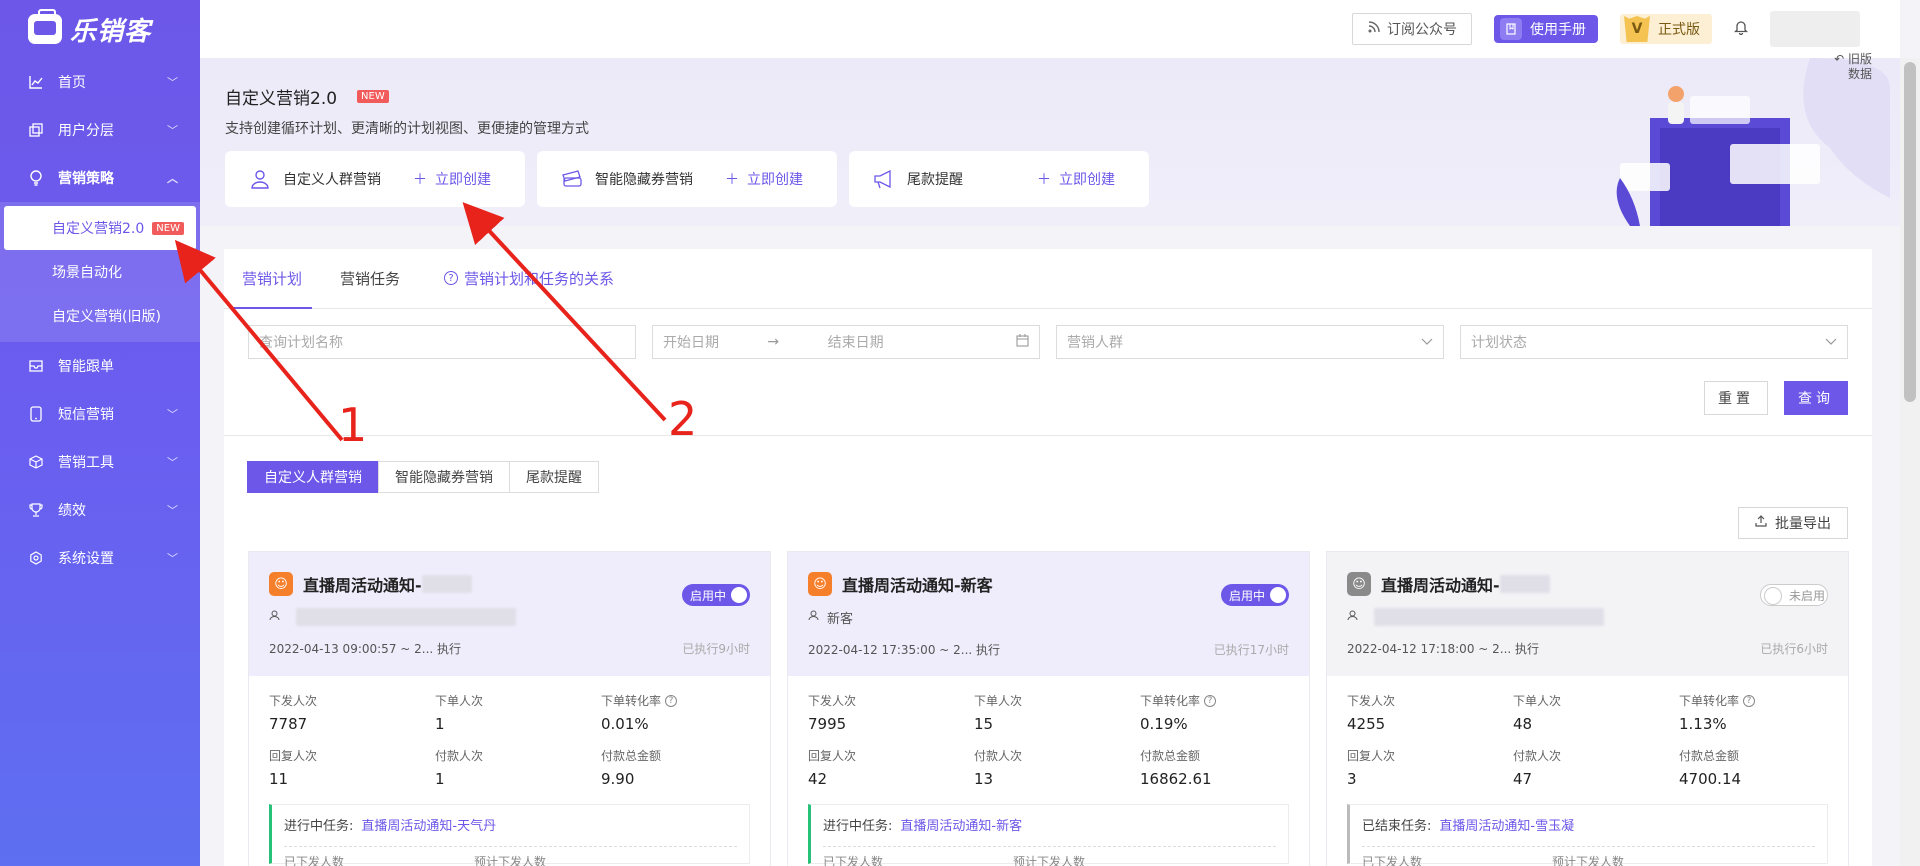 The height and width of the screenshot is (866, 1920). I want to click on sidebar-item-performance: 绩效 ﹀, so click(100, 510).